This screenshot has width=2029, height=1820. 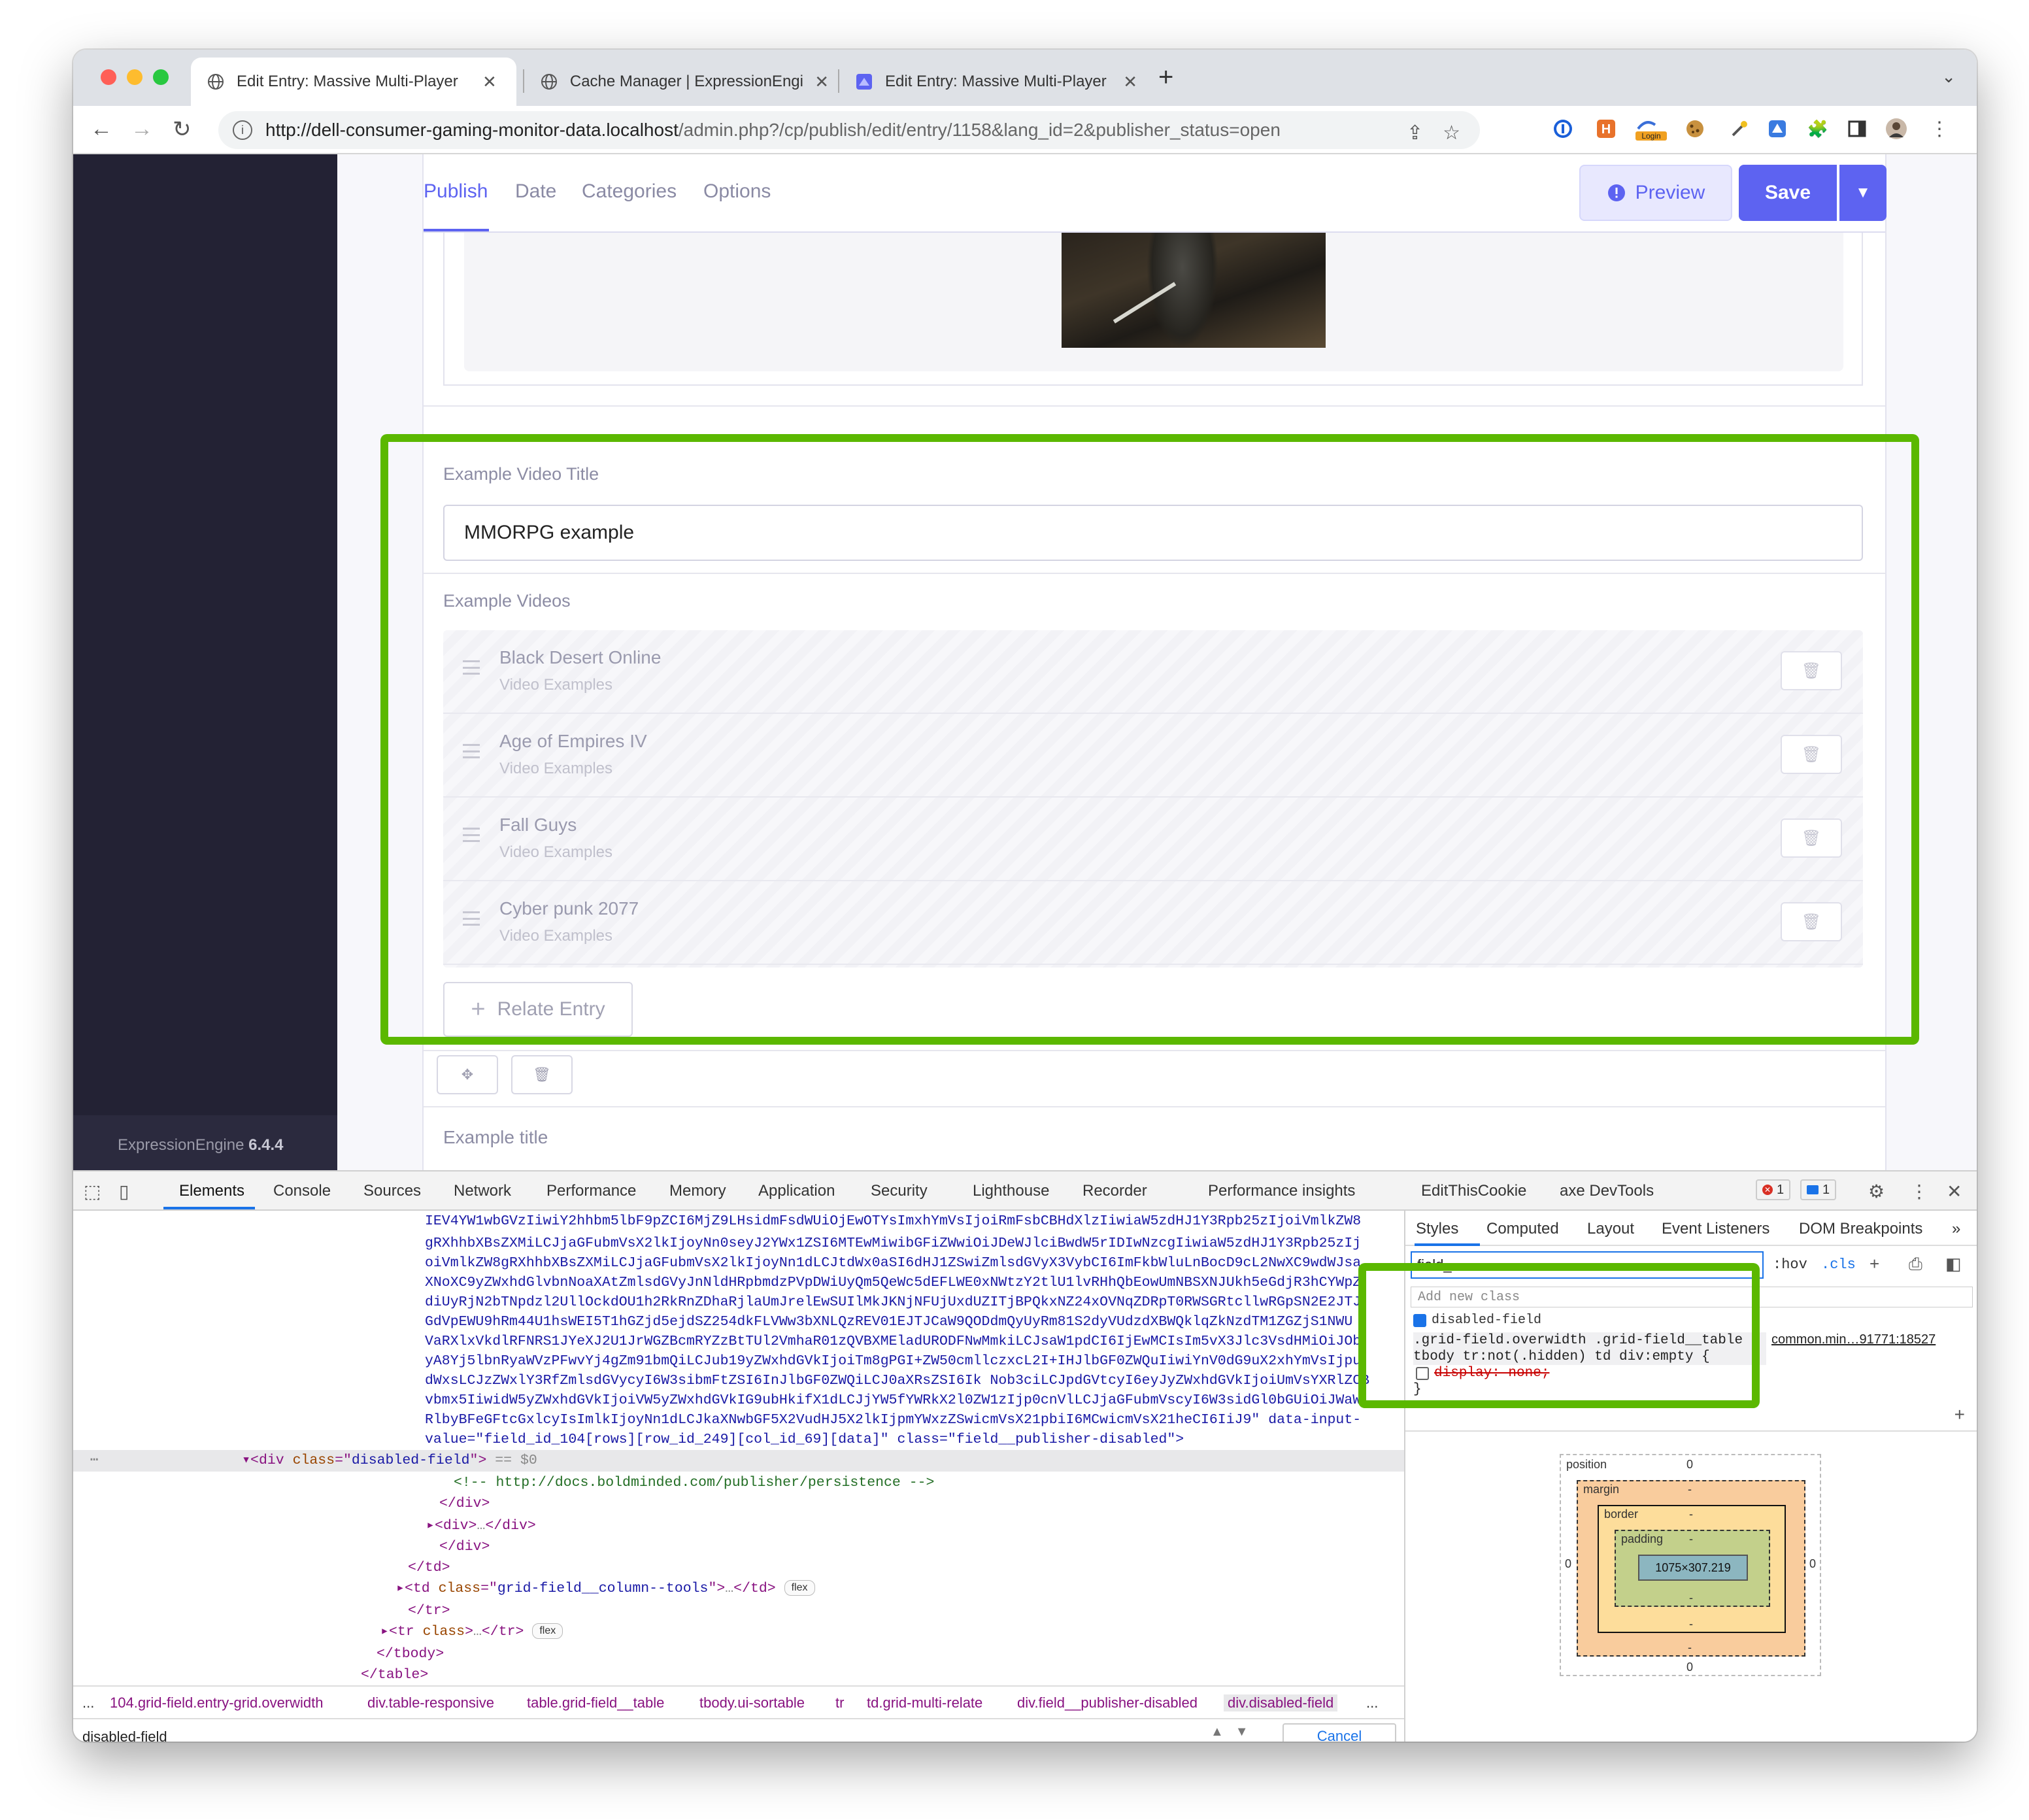 I want to click on breadcrumb-item: div.table-responsive, so click(x=430, y=1702).